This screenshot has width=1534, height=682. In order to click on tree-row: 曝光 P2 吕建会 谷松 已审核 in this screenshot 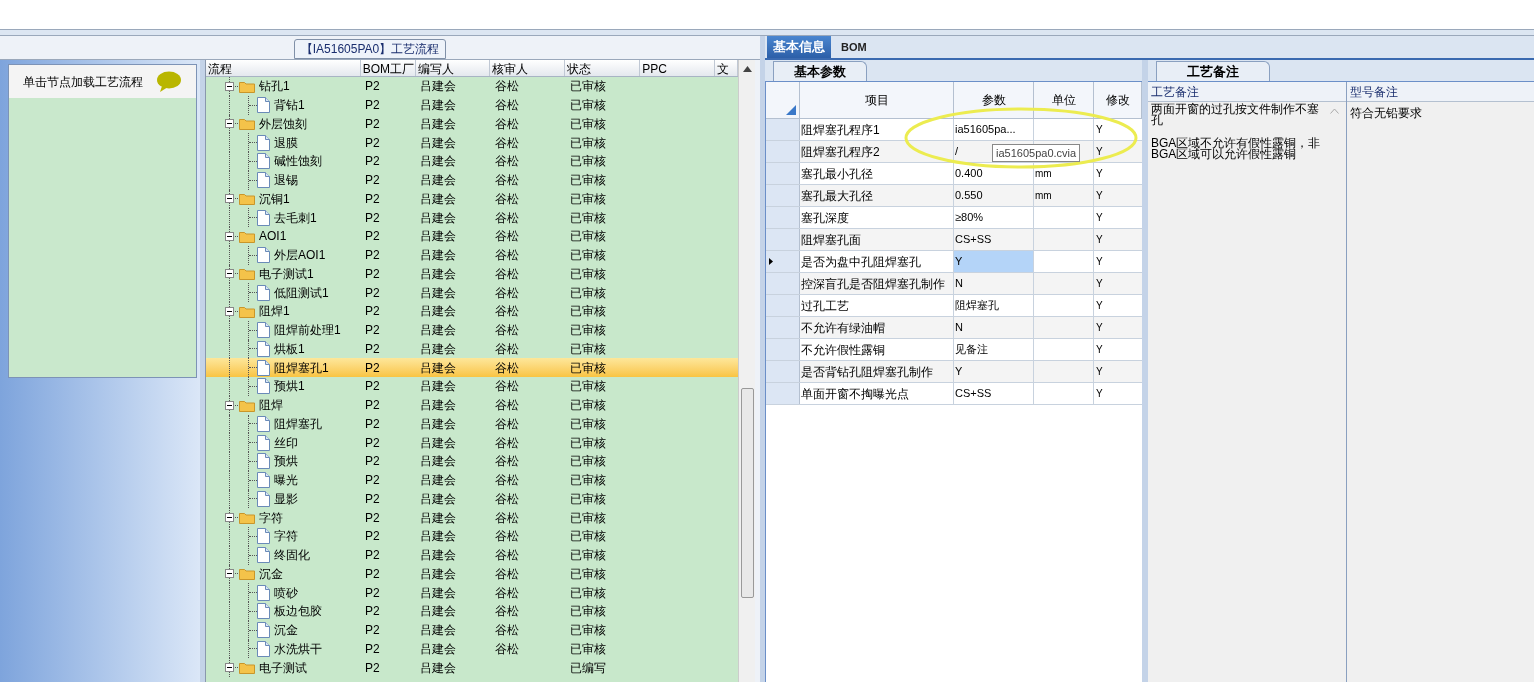, I will do `click(472, 480)`.